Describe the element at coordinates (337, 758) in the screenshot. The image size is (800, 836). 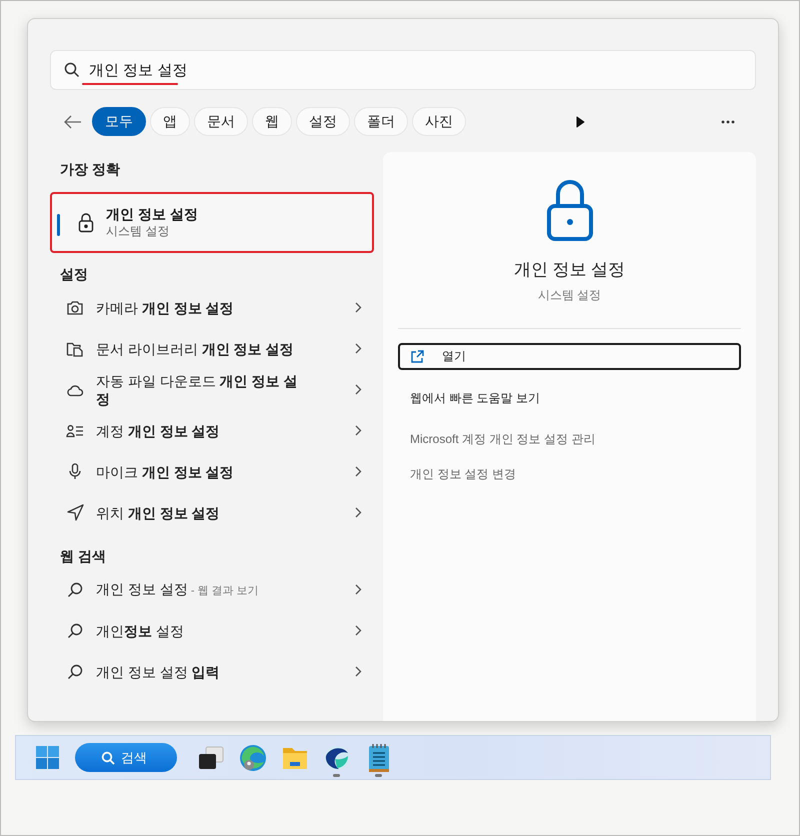
I see `whale-icon` at that location.